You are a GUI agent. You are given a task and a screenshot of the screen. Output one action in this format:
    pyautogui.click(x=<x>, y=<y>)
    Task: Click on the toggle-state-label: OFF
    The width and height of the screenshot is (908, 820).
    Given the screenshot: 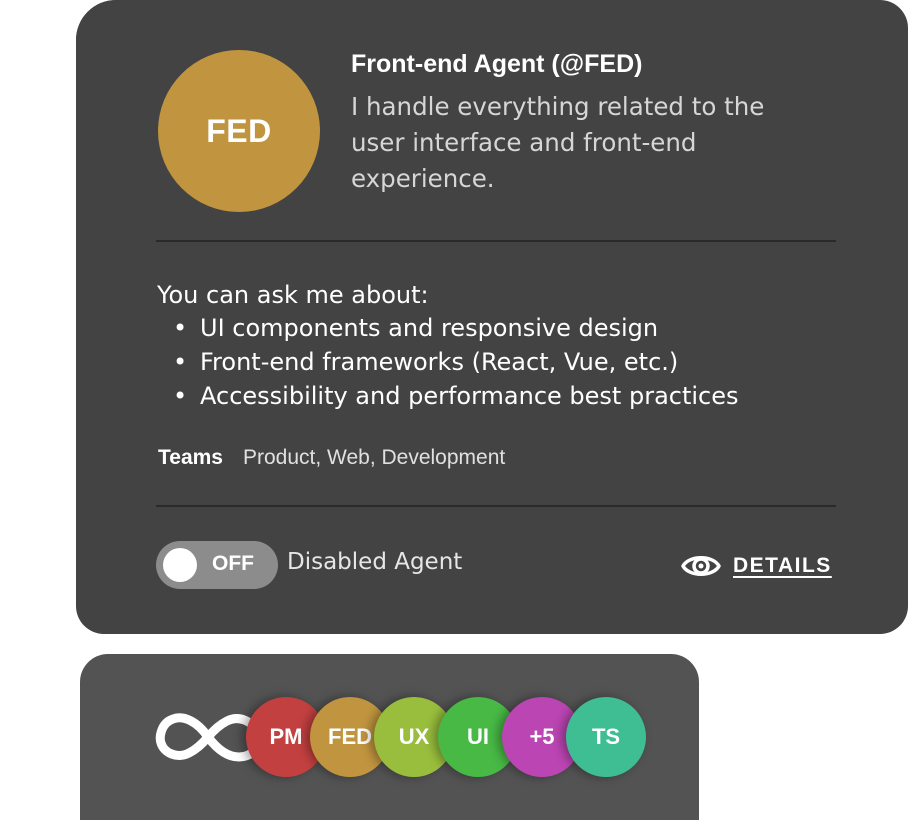 What is the action you would take?
    pyautogui.click(x=233, y=563)
    